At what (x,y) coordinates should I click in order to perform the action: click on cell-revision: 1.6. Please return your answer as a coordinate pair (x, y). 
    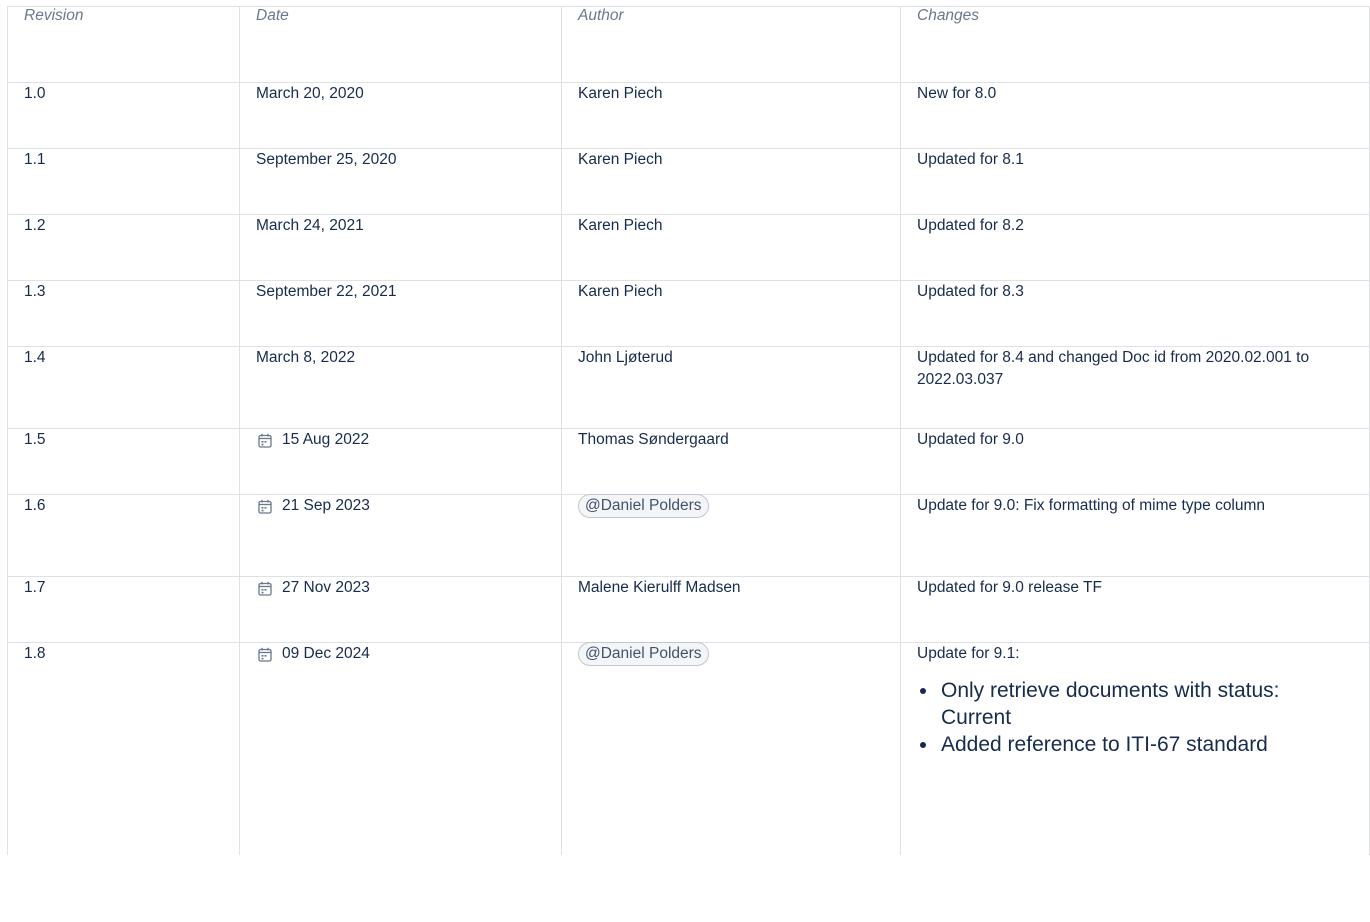
    Looking at the image, I should click on (123, 535).